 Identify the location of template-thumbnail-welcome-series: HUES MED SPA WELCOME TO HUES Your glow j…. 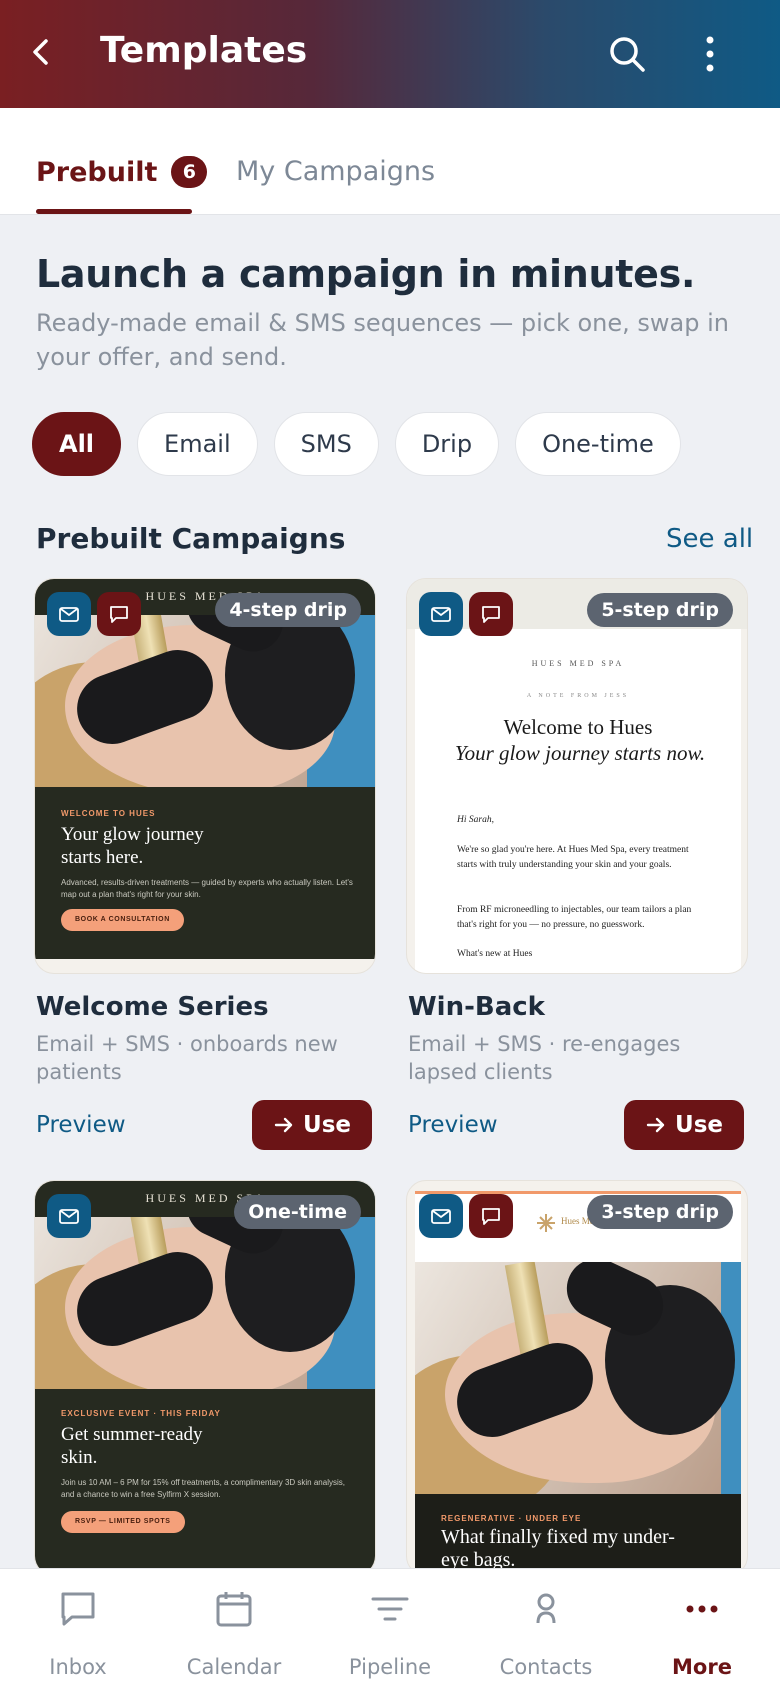
(205, 776).